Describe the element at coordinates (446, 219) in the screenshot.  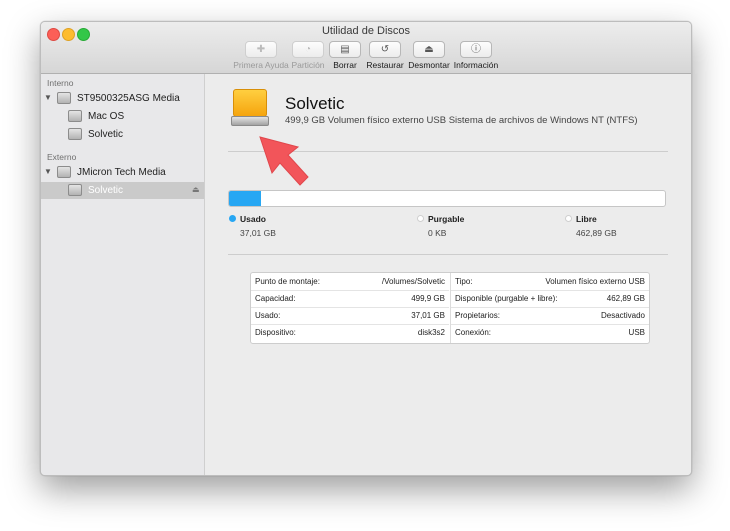
I see `purgeable-label: Purgable` at that location.